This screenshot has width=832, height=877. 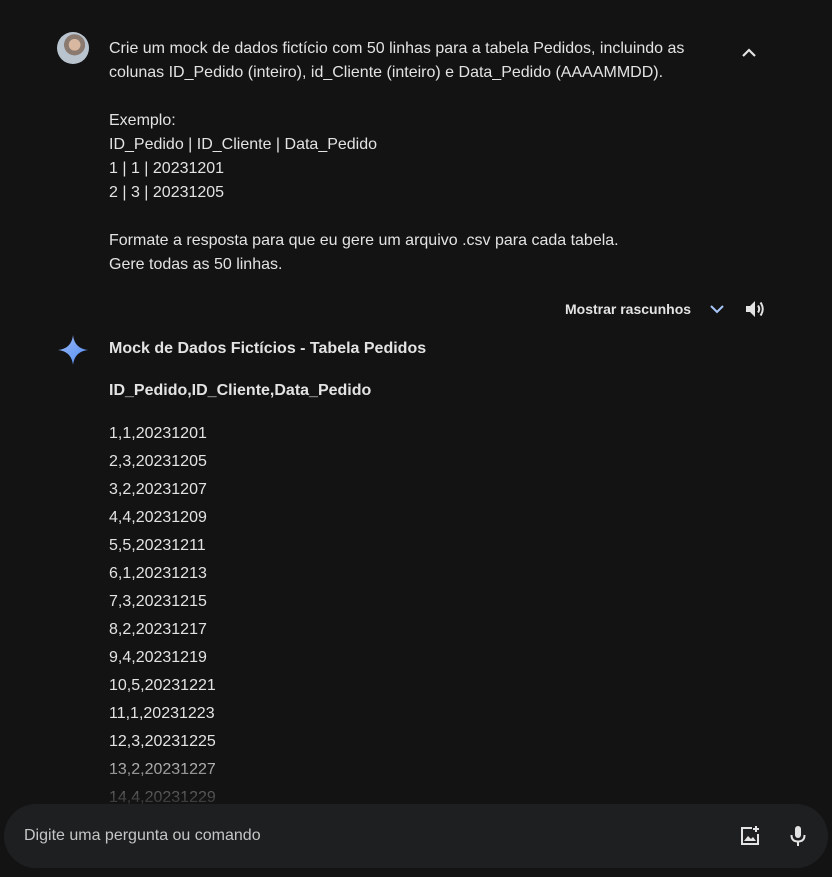 What do you see at coordinates (162, 685) in the screenshot?
I see `csv-row: 10,5,20231221` at bounding box center [162, 685].